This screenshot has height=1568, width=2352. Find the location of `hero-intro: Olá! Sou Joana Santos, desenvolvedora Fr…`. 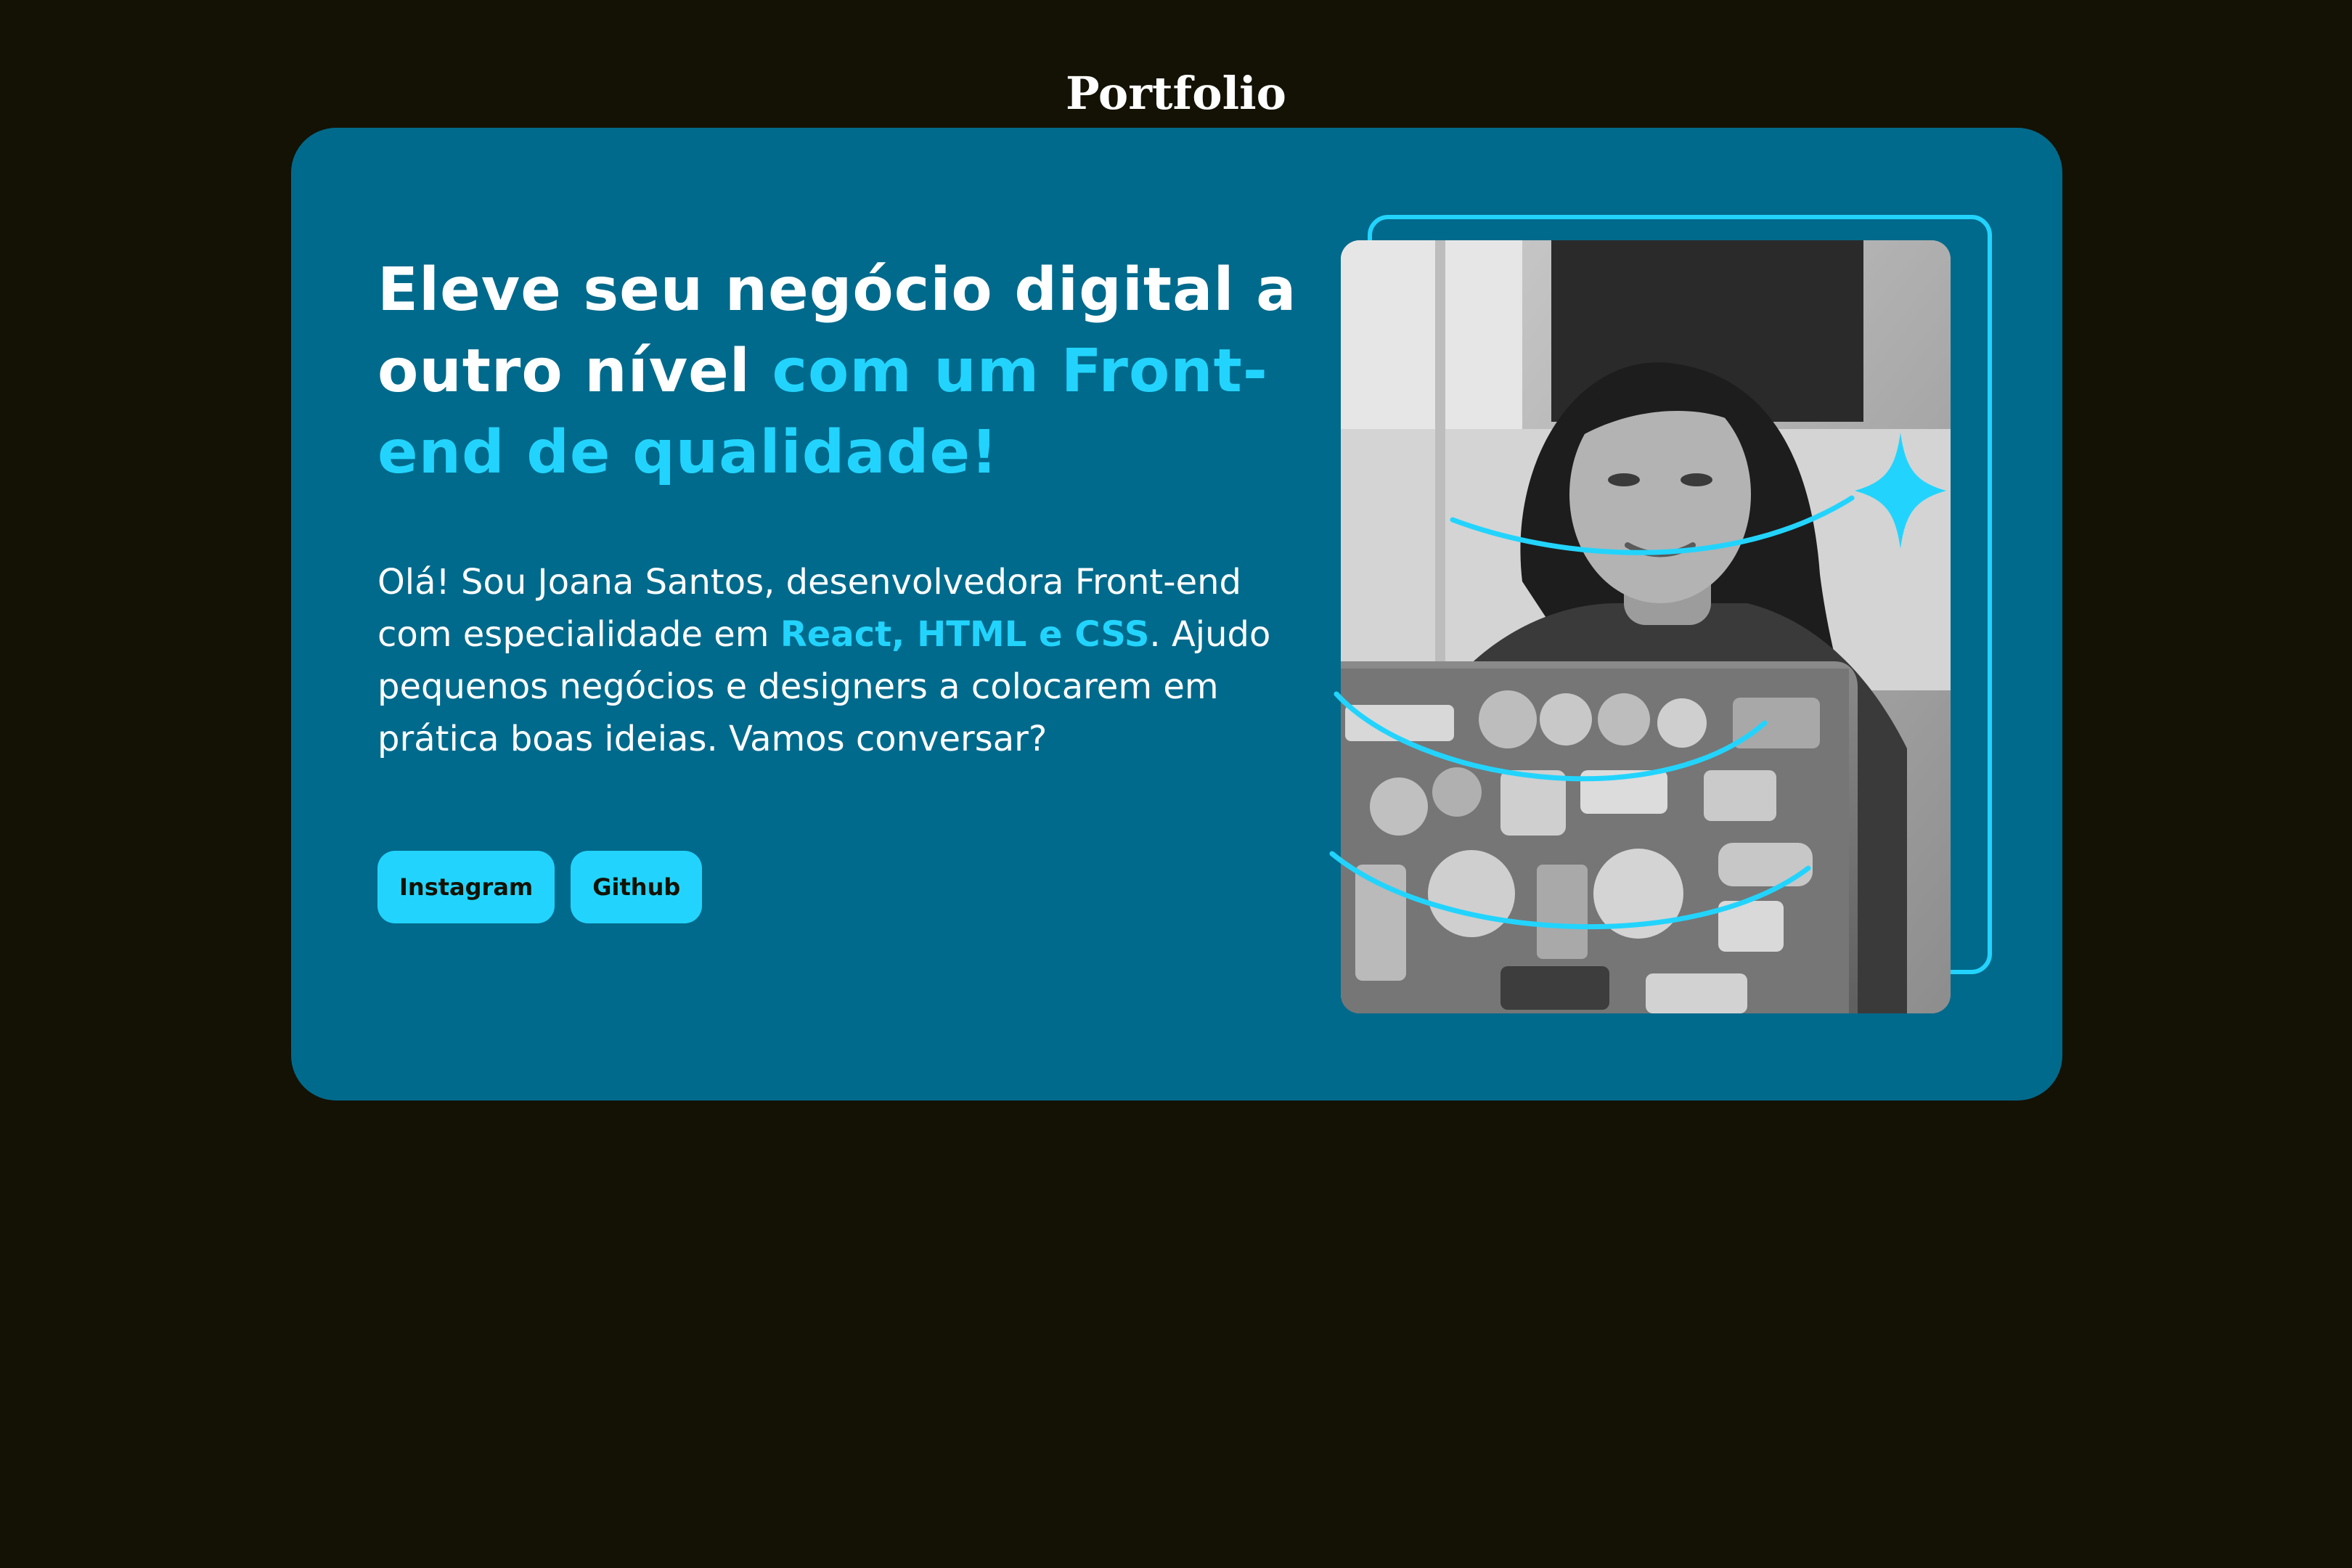

hero-intro: Olá! Sou Joana Santos, desenvolvedora Fr… is located at coordinates (842, 661).